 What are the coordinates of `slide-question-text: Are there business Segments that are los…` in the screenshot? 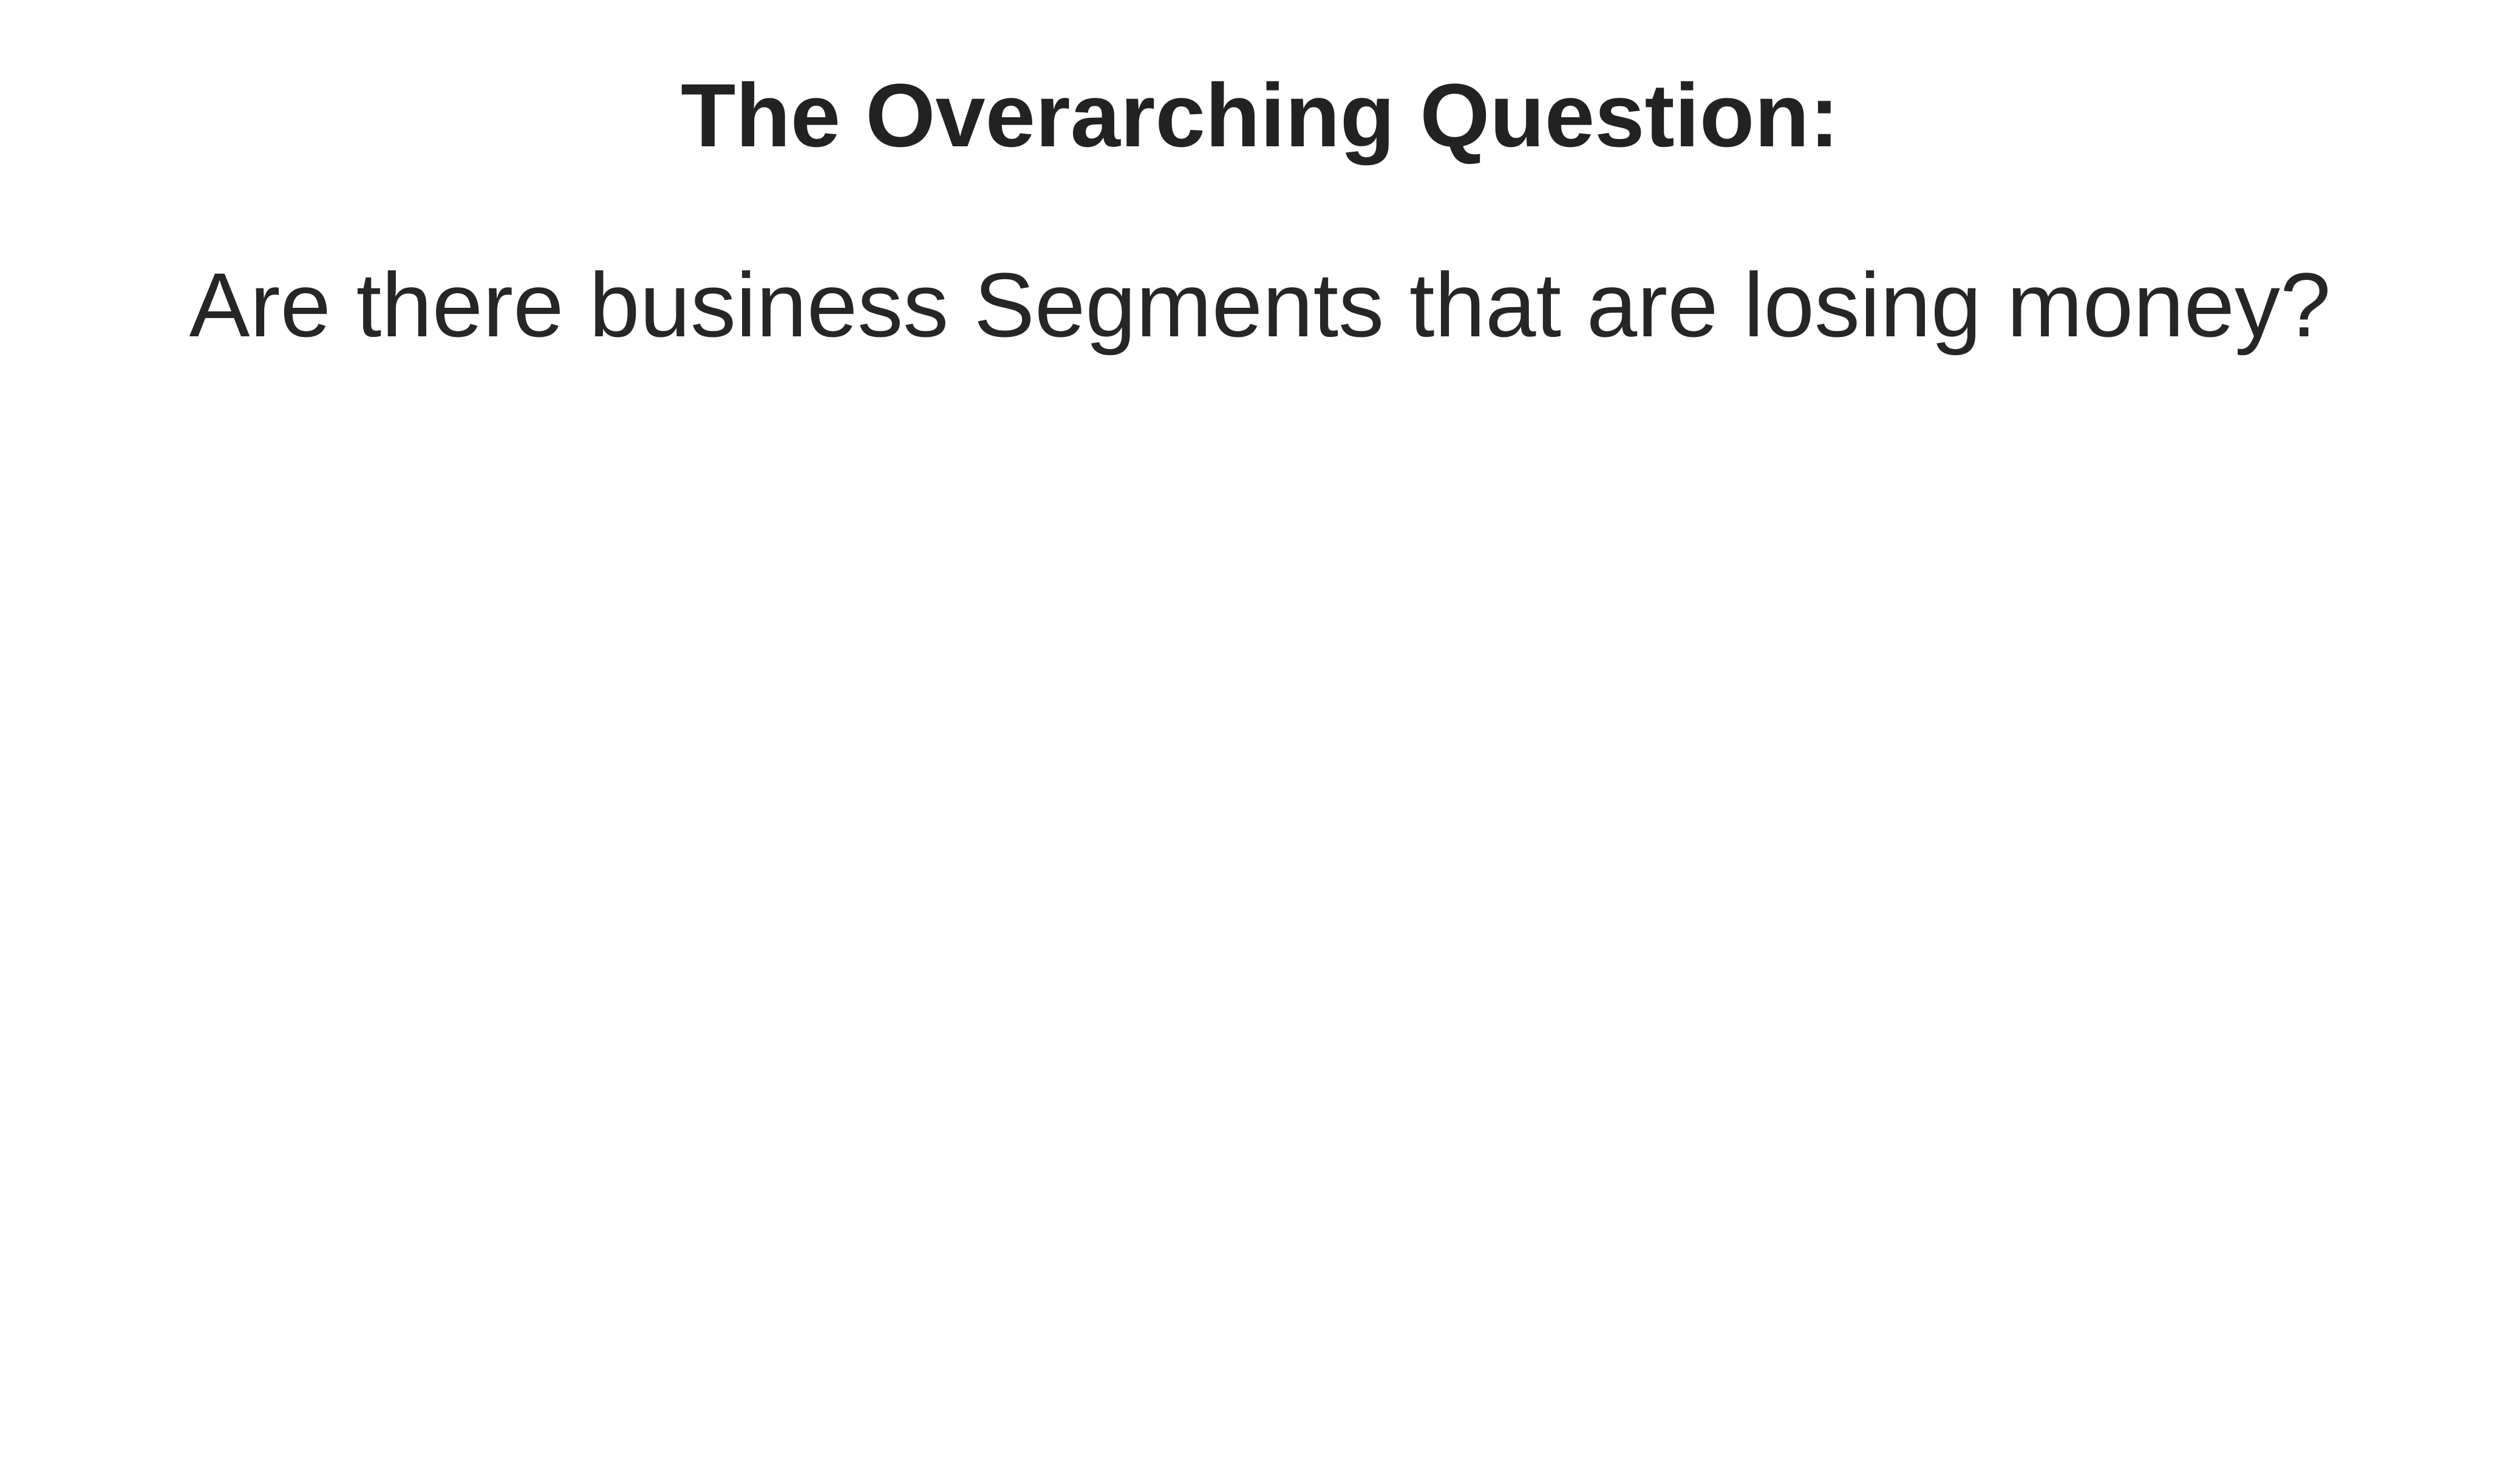 It's located at (1260, 305).